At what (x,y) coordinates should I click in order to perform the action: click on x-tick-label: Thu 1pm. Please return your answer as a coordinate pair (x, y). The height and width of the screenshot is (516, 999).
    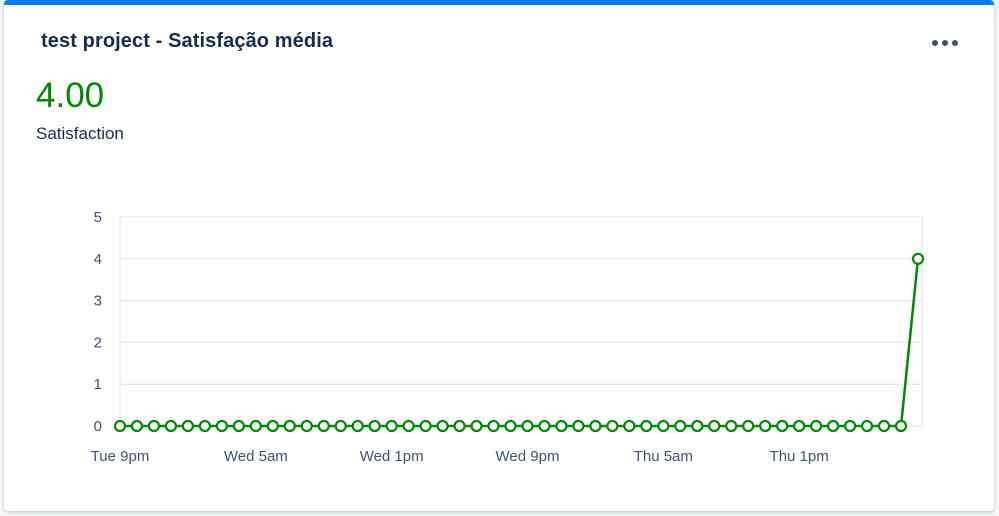
    Looking at the image, I should click on (799, 456).